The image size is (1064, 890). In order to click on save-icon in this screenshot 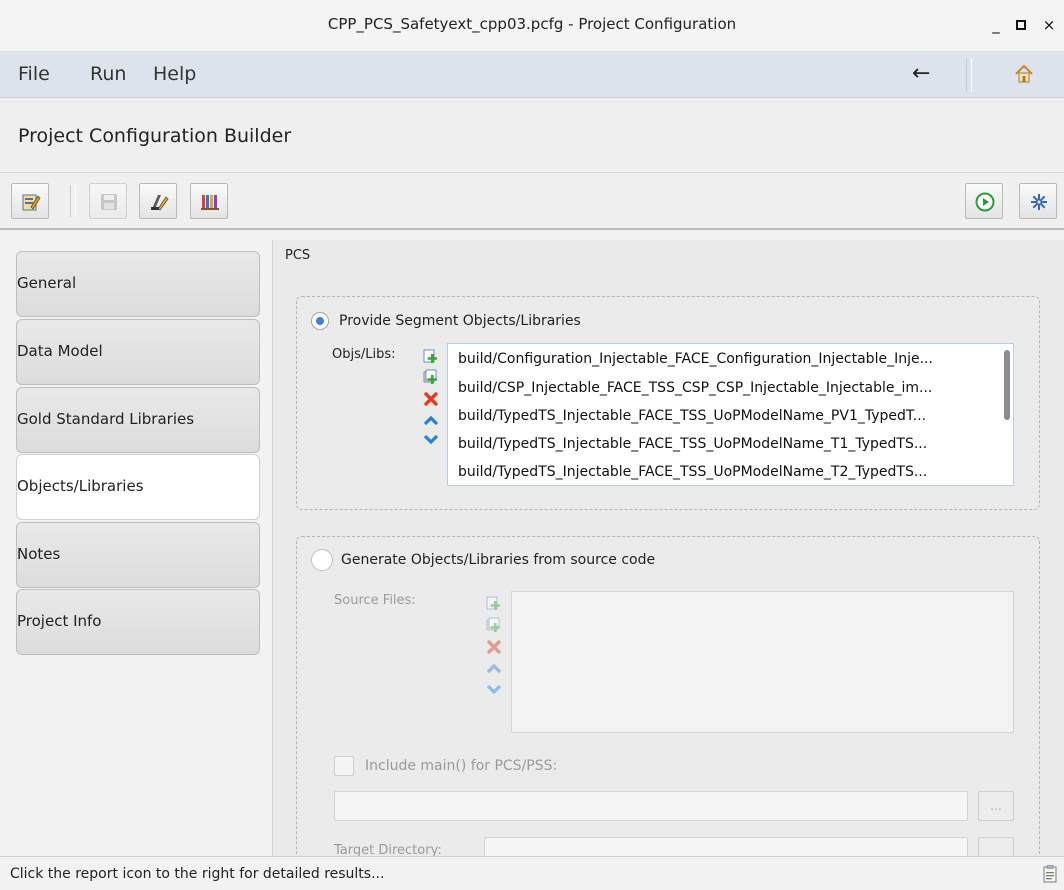, I will do `click(109, 202)`.